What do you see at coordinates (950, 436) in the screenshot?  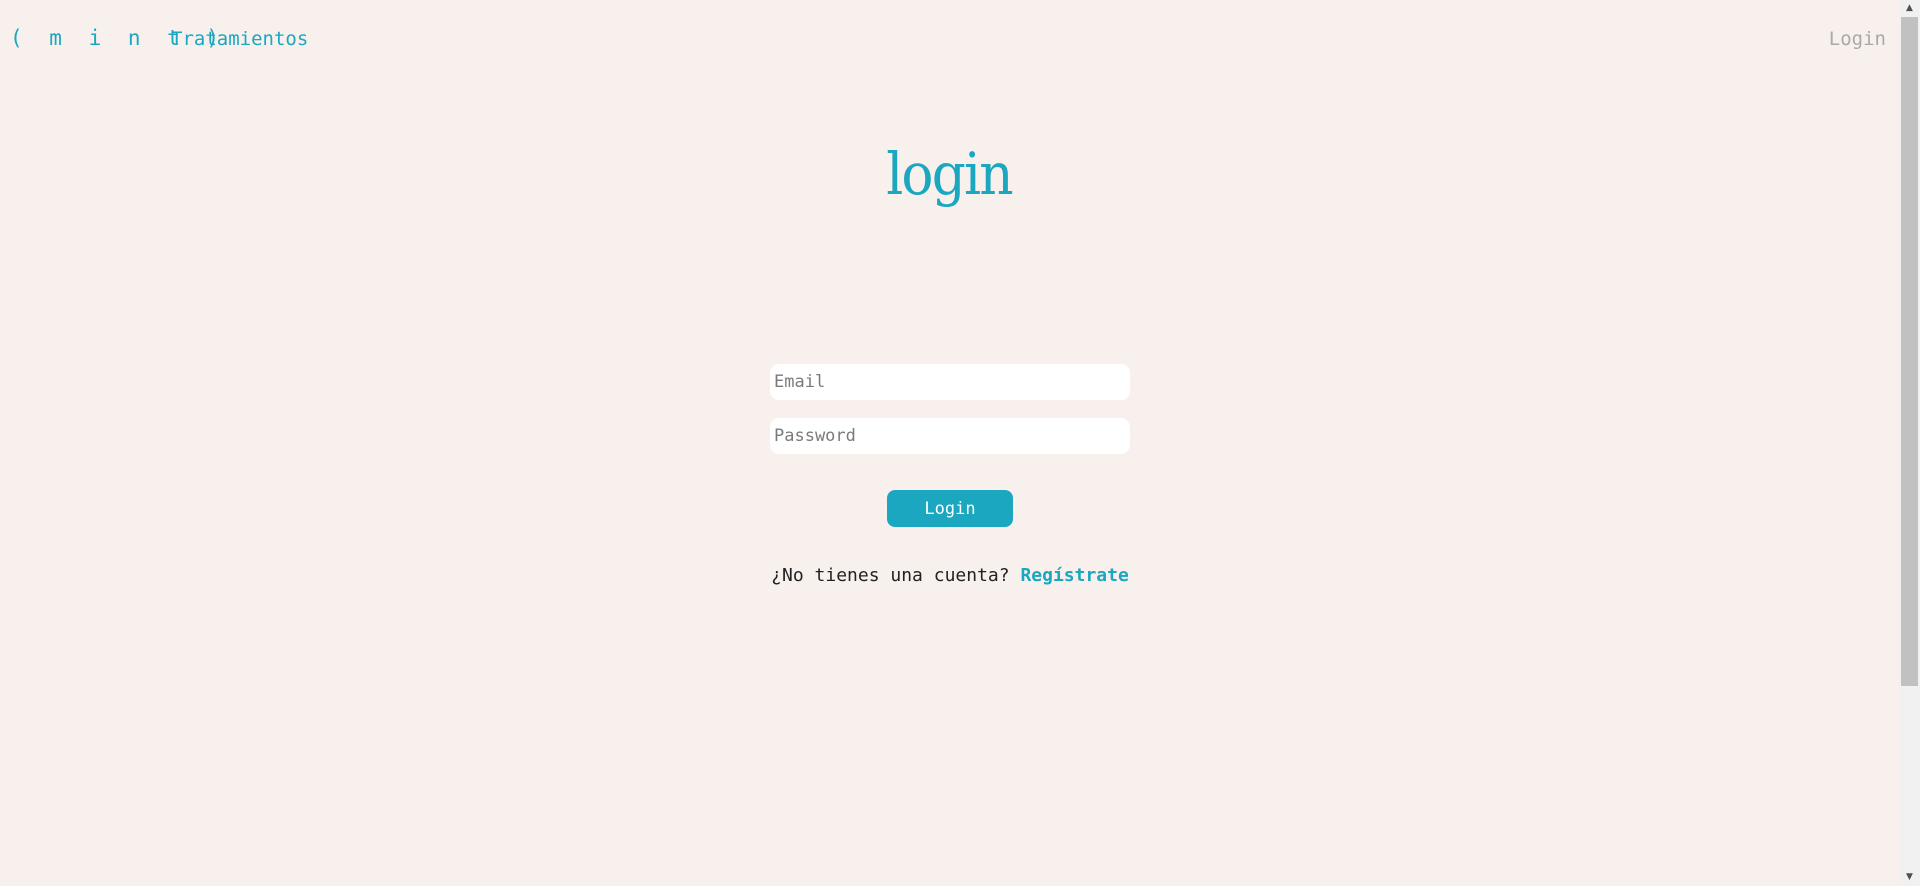 I see `password-input` at bounding box center [950, 436].